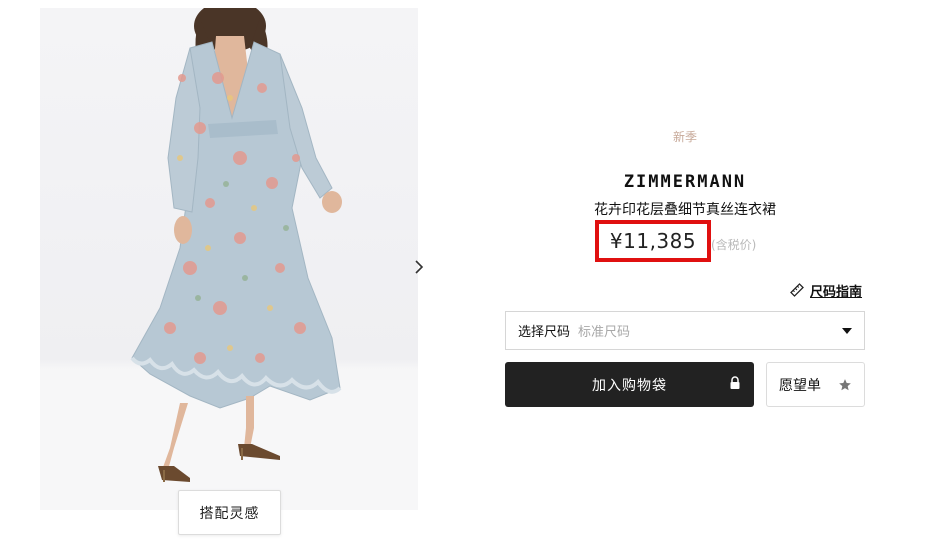  Describe the element at coordinates (734, 245) in the screenshot. I see `tax-note: (含税价)` at that location.